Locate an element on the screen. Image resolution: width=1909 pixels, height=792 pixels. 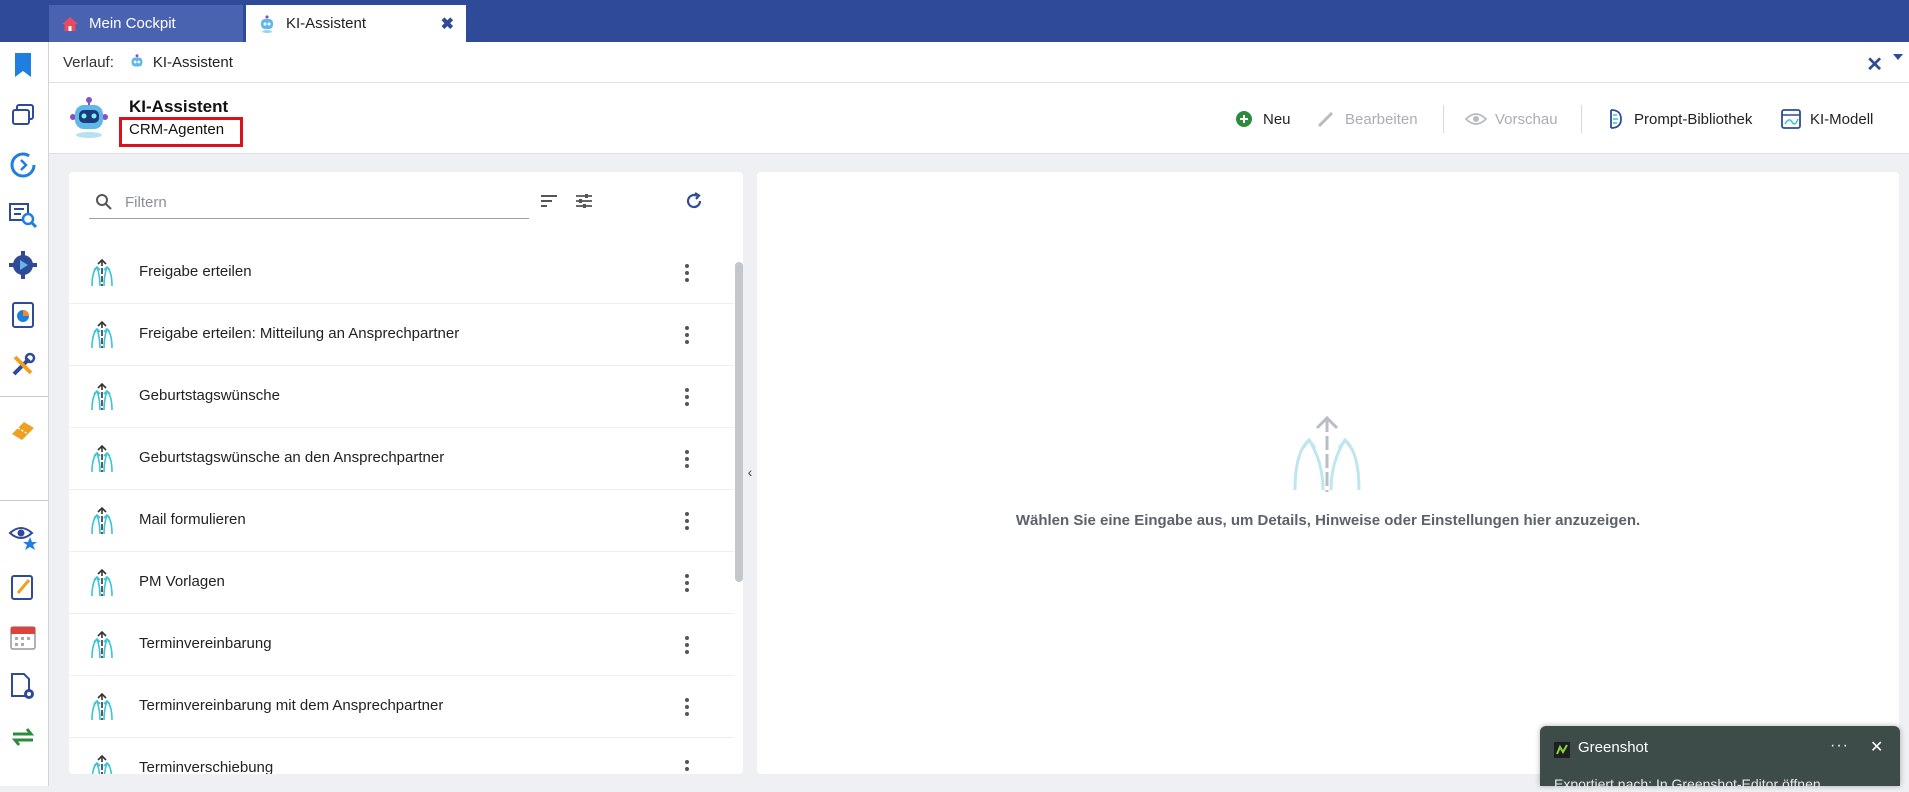
eye-icon is located at coordinates (1476, 119).